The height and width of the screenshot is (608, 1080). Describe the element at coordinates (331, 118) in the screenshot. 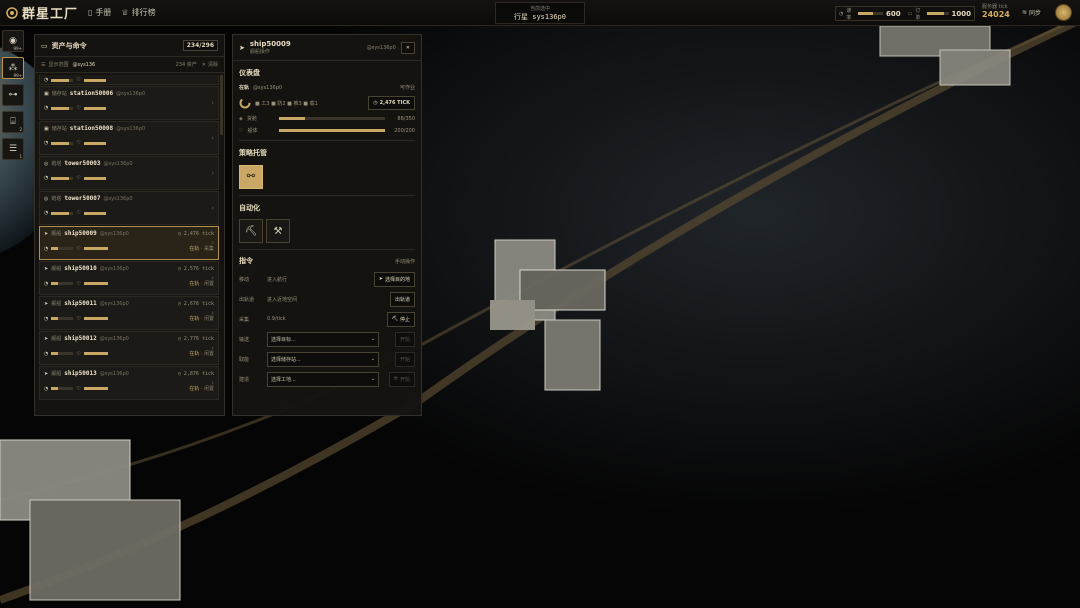

I see `cargo-bar` at that location.